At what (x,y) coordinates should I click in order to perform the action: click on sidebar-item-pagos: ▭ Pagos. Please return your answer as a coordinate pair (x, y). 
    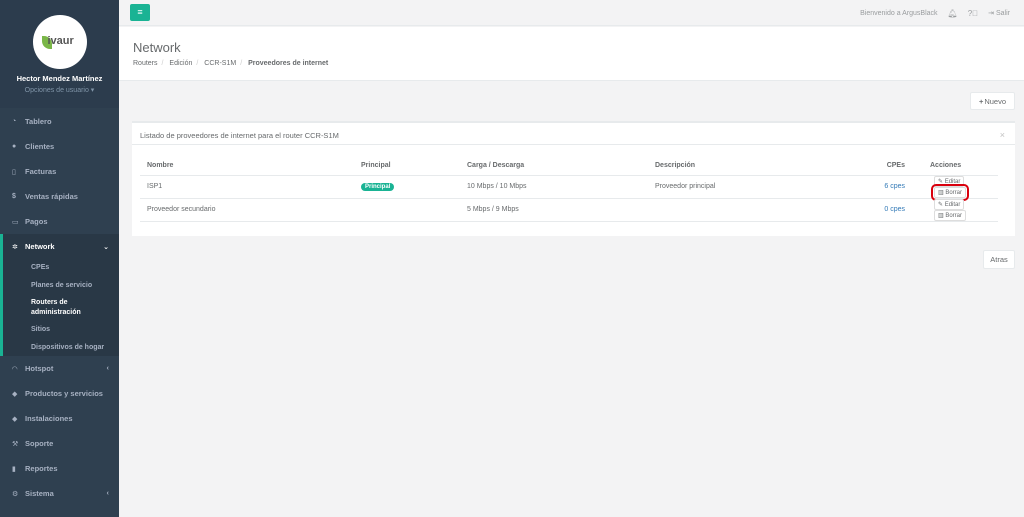
    Looking at the image, I should click on (59, 221).